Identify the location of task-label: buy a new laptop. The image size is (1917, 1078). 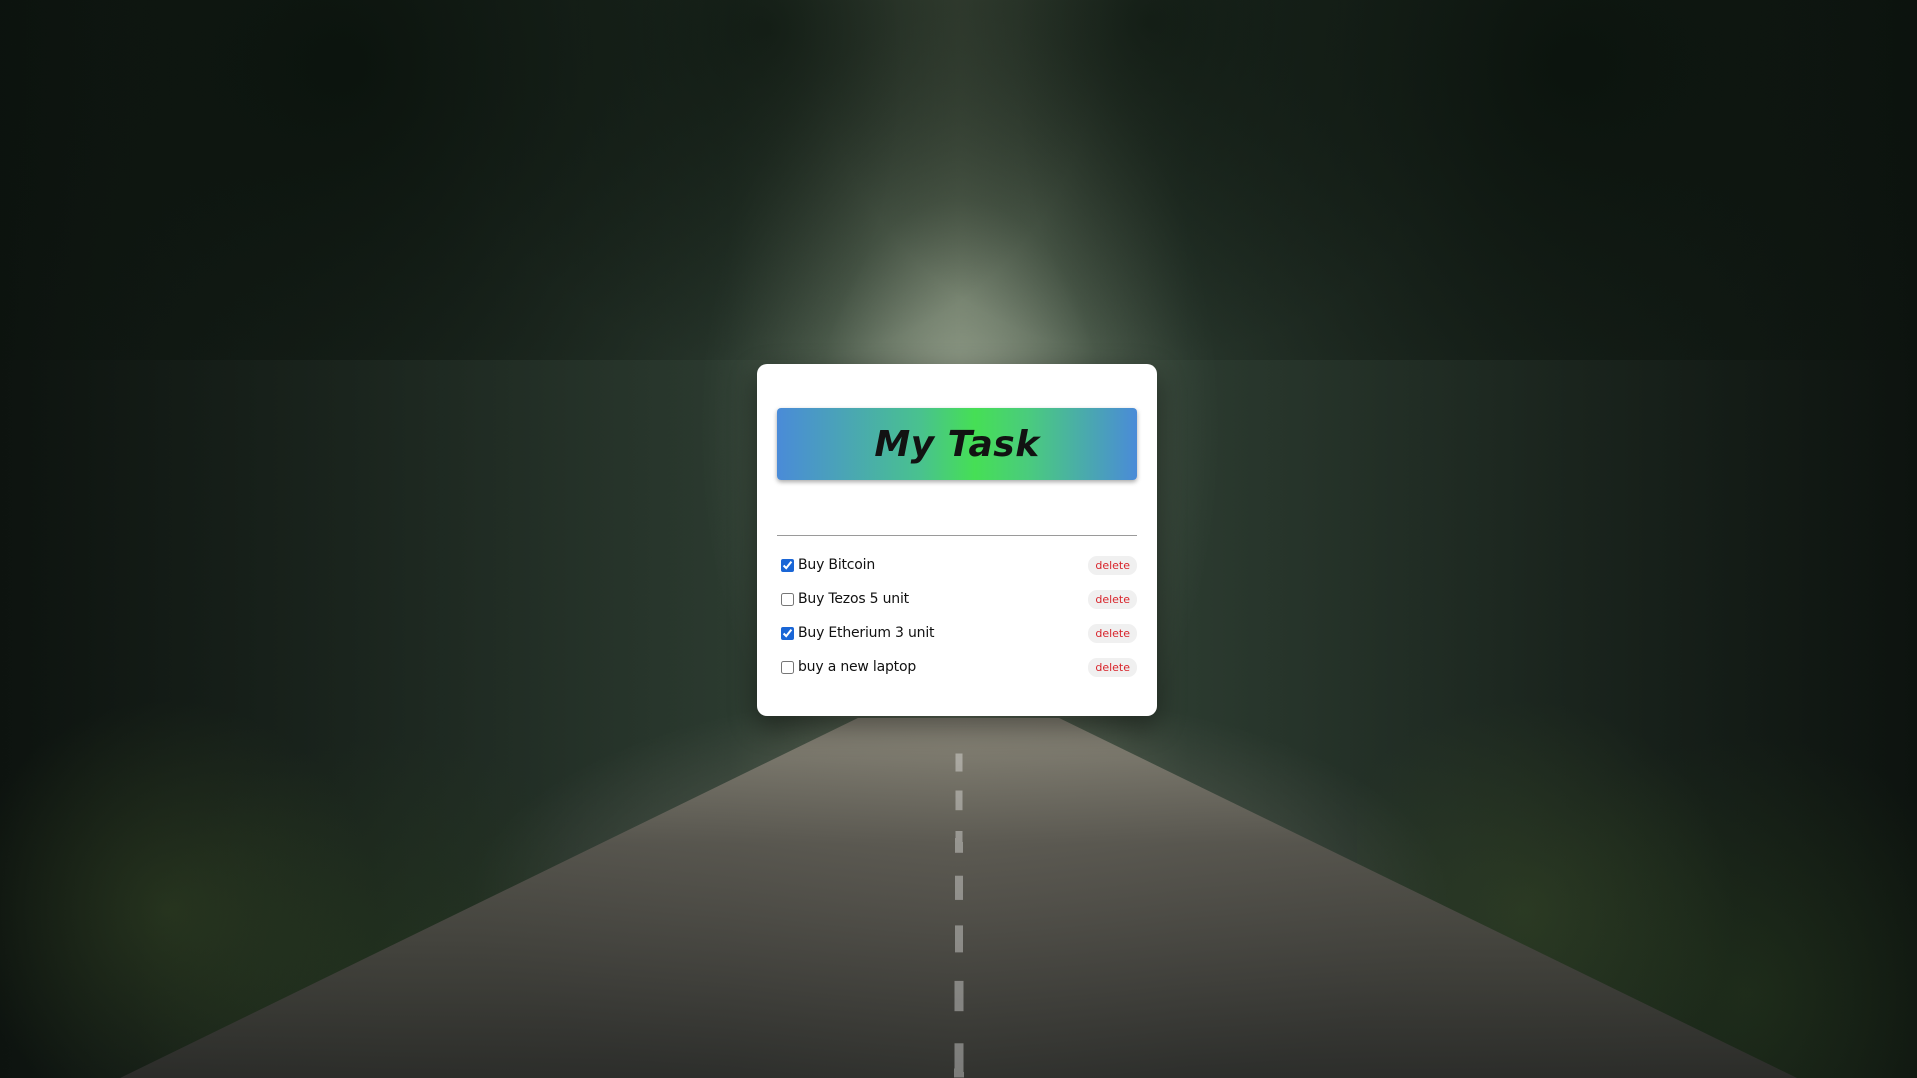
(857, 667).